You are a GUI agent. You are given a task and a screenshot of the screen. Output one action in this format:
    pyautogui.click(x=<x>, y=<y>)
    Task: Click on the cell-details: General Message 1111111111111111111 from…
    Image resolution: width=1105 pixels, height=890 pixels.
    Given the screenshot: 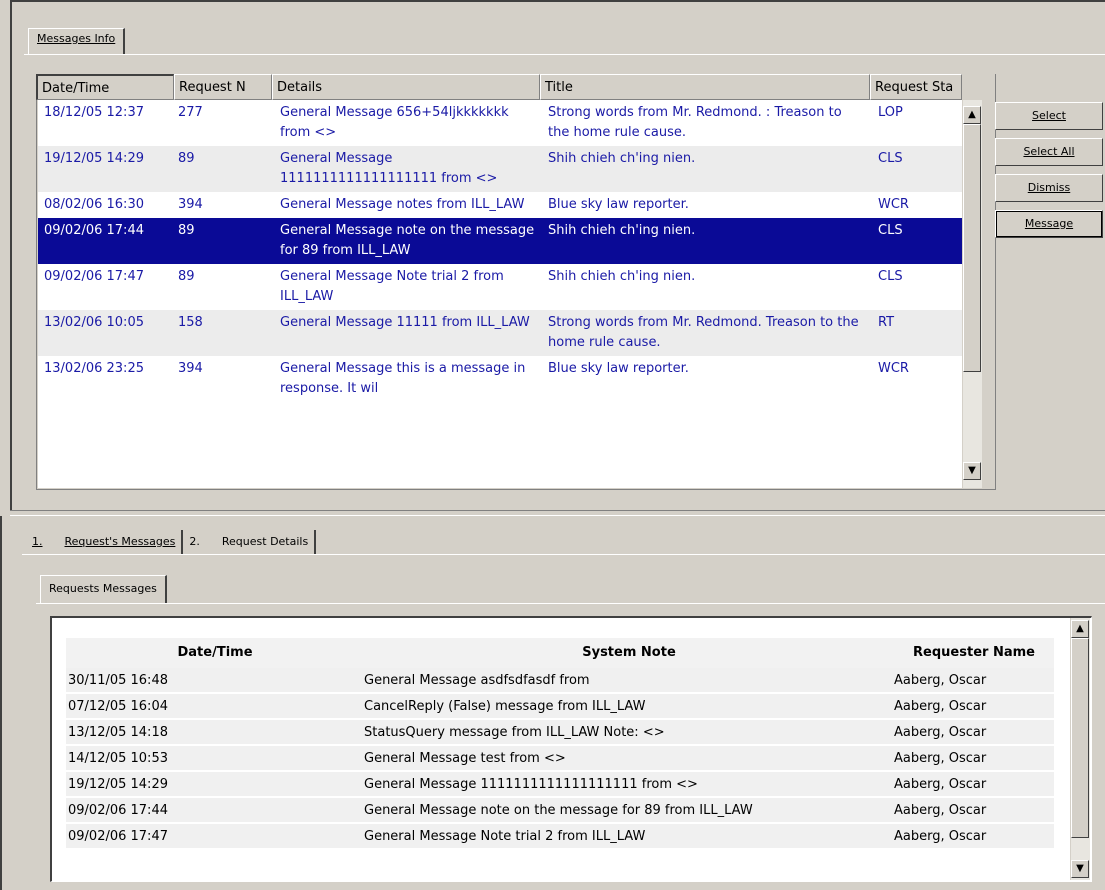 What is the action you would take?
    pyautogui.click(x=389, y=168)
    